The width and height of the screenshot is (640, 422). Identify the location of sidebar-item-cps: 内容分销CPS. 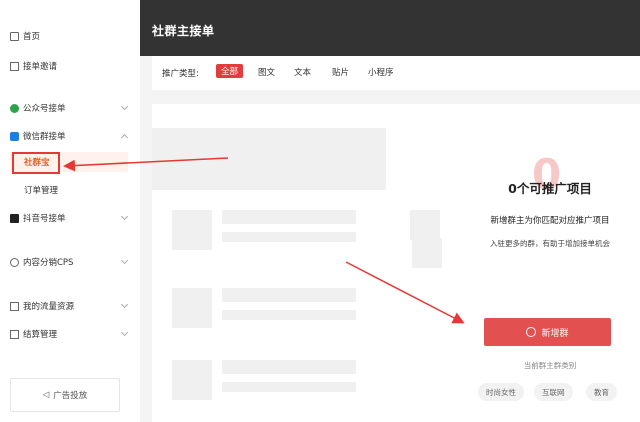
(69, 262).